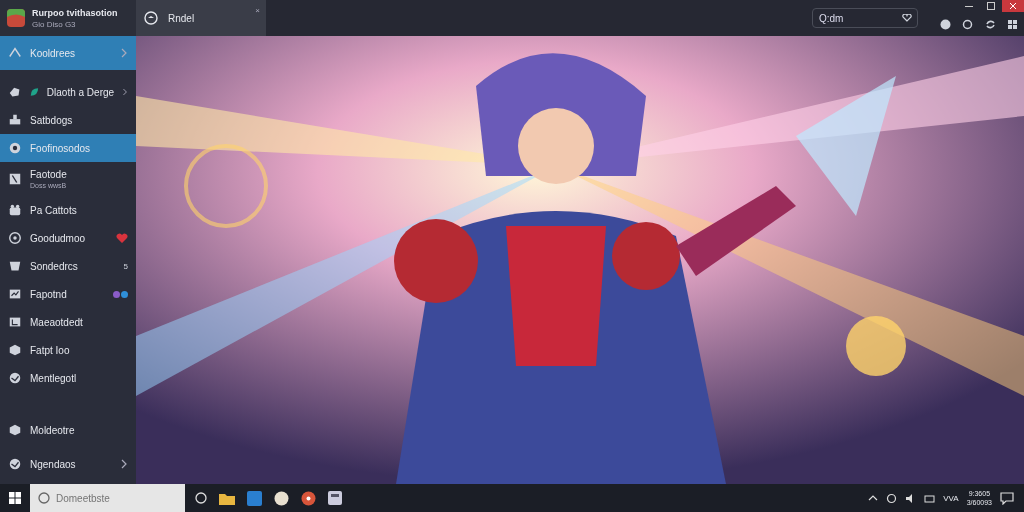 This screenshot has height=512, width=1024. What do you see at coordinates (15, 210) in the screenshot?
I see `paw-icon` at bounding box center [15, 210].